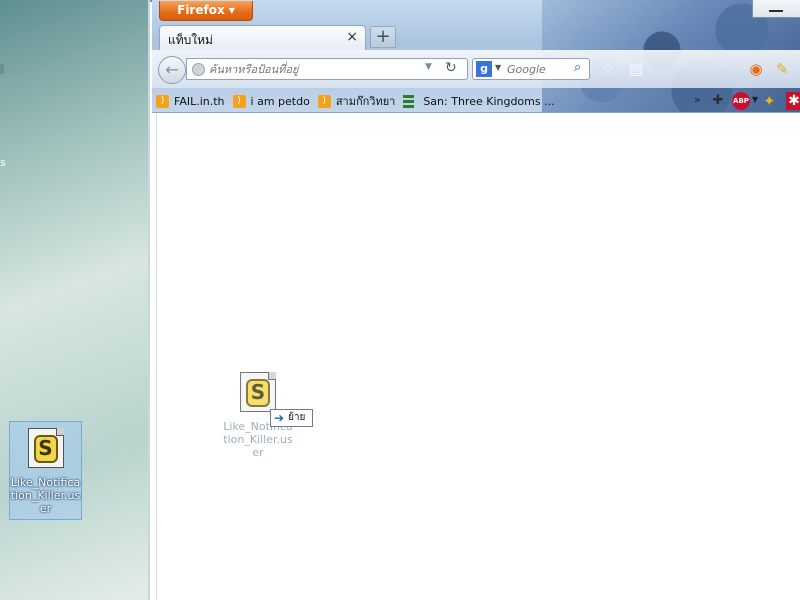 The height and width of the screenshot is (600, 800). Describe the element at coordinates (3, 162) in the screenshot. I see `desktop-edge-text: s` at that location.